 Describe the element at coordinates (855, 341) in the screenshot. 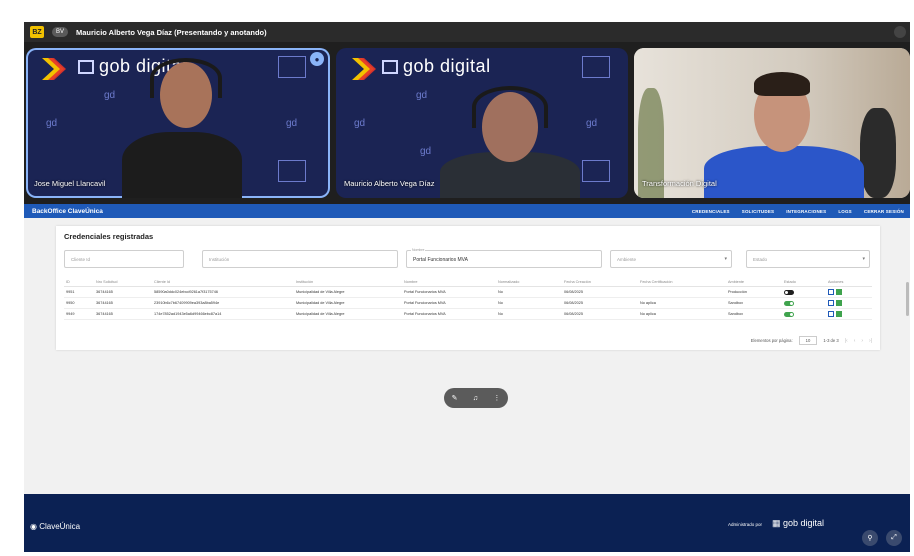

I see `prev-page-icon: ‹` at that location.